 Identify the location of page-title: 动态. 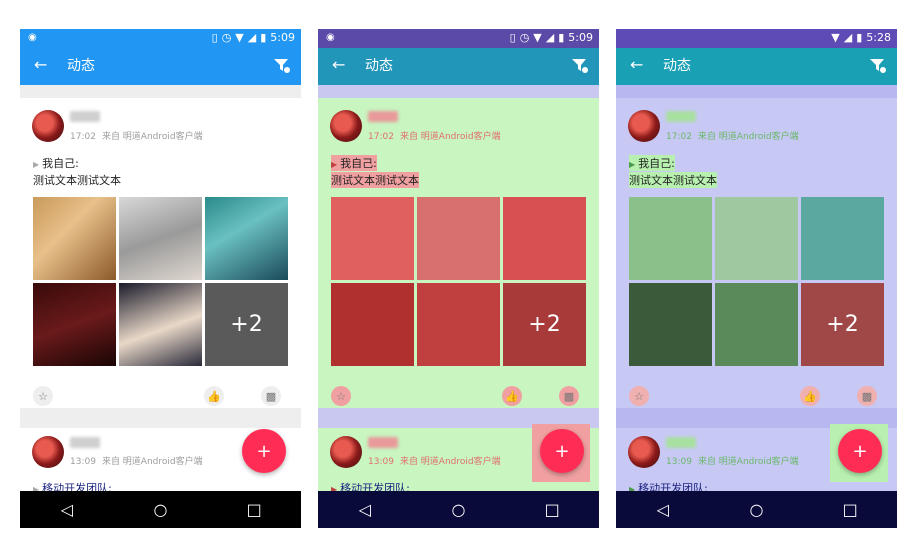
(81, 66).